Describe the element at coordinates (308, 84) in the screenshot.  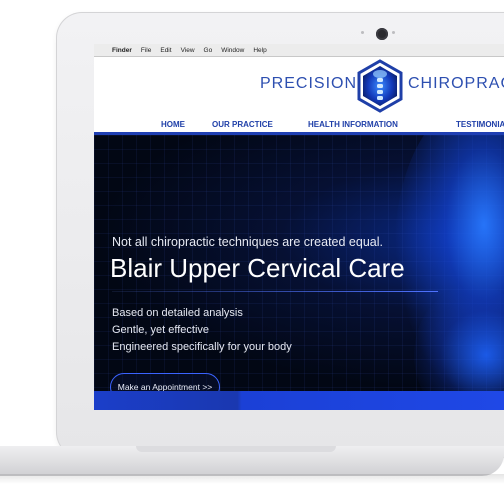
I see `logo-text-precision: PRECISION` at that location.